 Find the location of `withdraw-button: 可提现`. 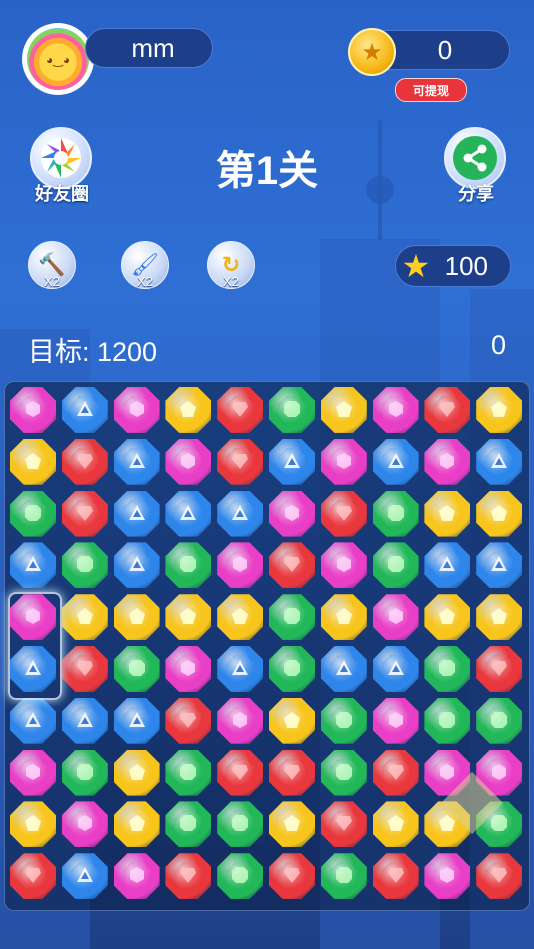

withdraw-button: 可提现 is located at coordinates (431, 90).